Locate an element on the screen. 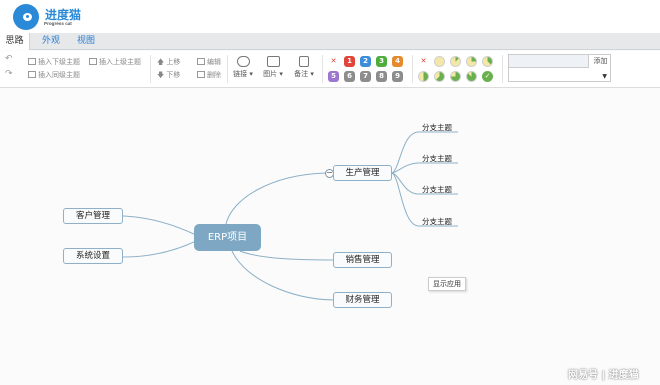 Image resolution: width=660 pixels, height=385 pixels. connector-root-production is located at coordinates (275, 198).